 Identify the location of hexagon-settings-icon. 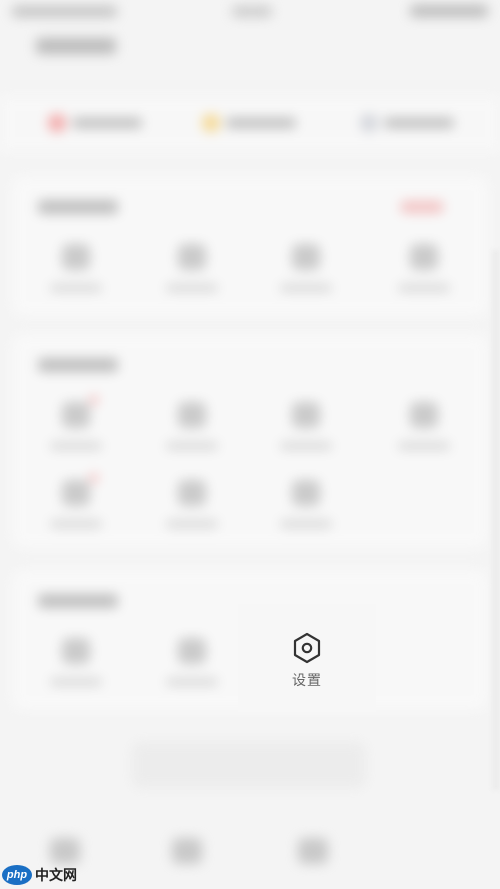
(307, 648).